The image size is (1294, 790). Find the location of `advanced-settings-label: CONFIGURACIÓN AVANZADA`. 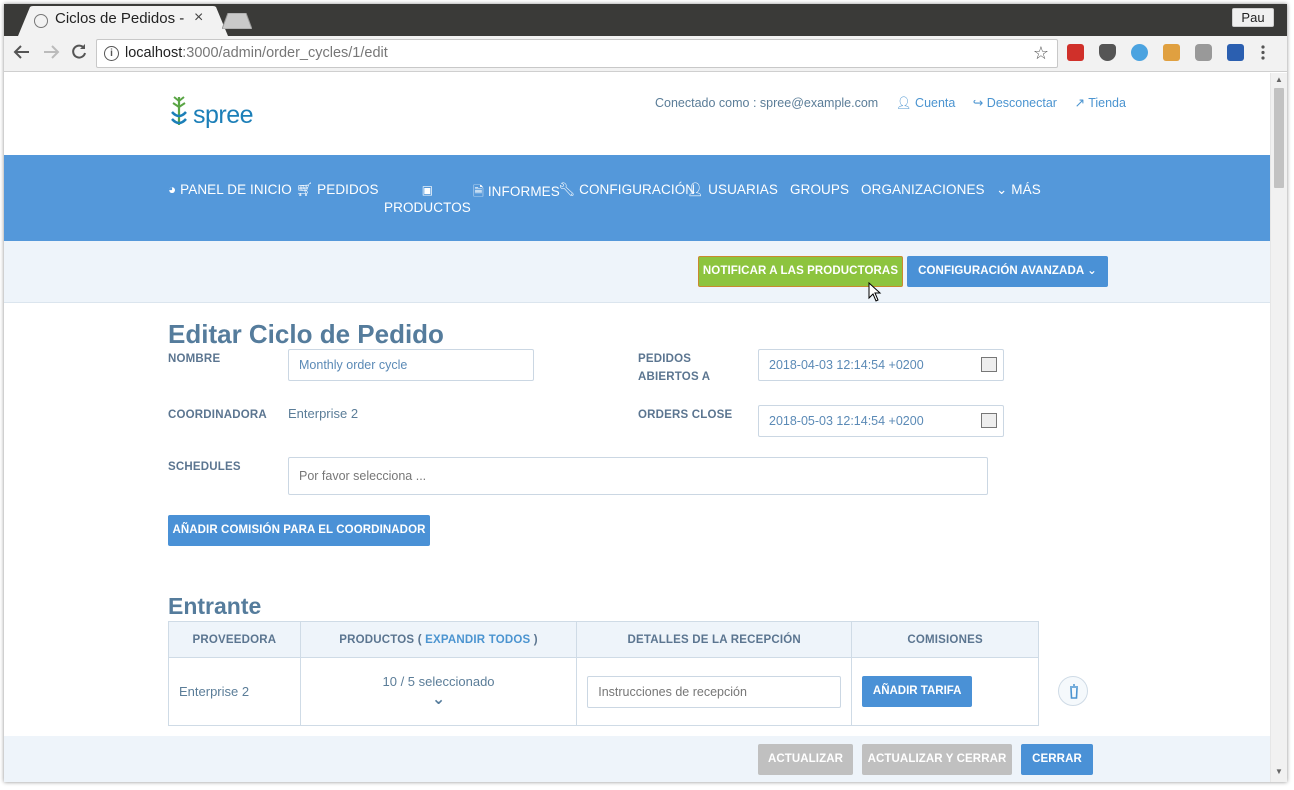

advanced-settings-label: CONFIGURACIÓN AVANZADA is located at coordinates (1001, 271).